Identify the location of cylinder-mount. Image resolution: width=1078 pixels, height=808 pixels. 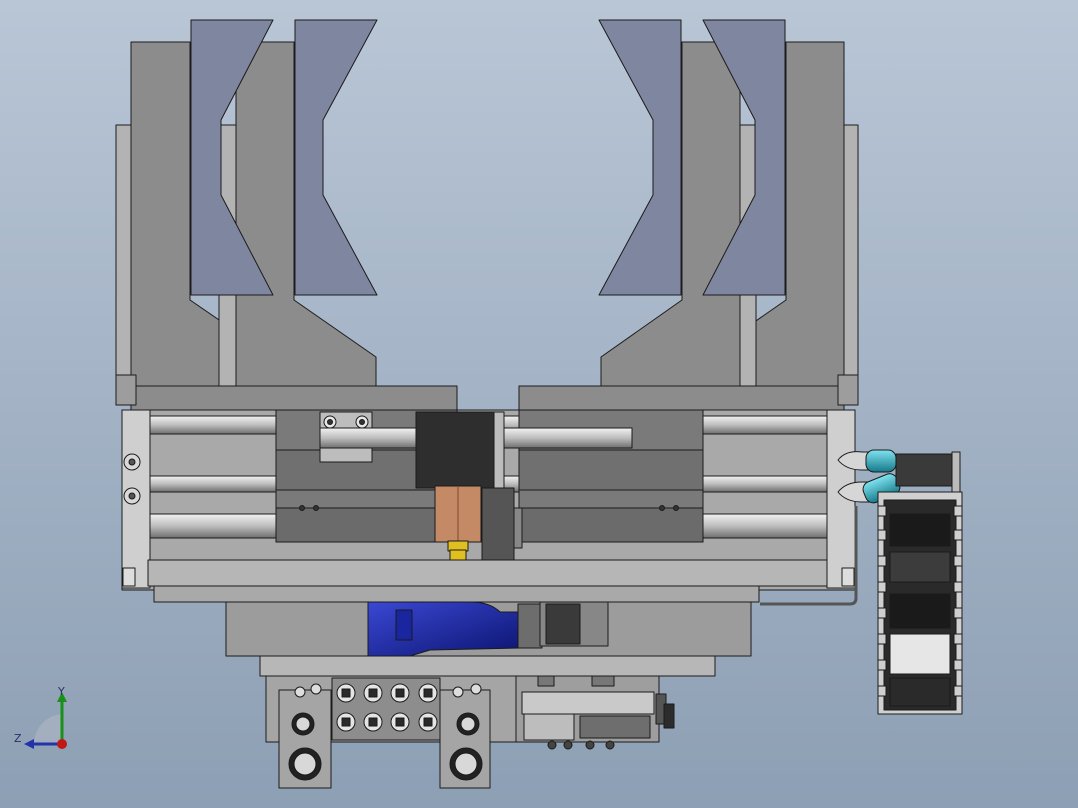
(498, 528).